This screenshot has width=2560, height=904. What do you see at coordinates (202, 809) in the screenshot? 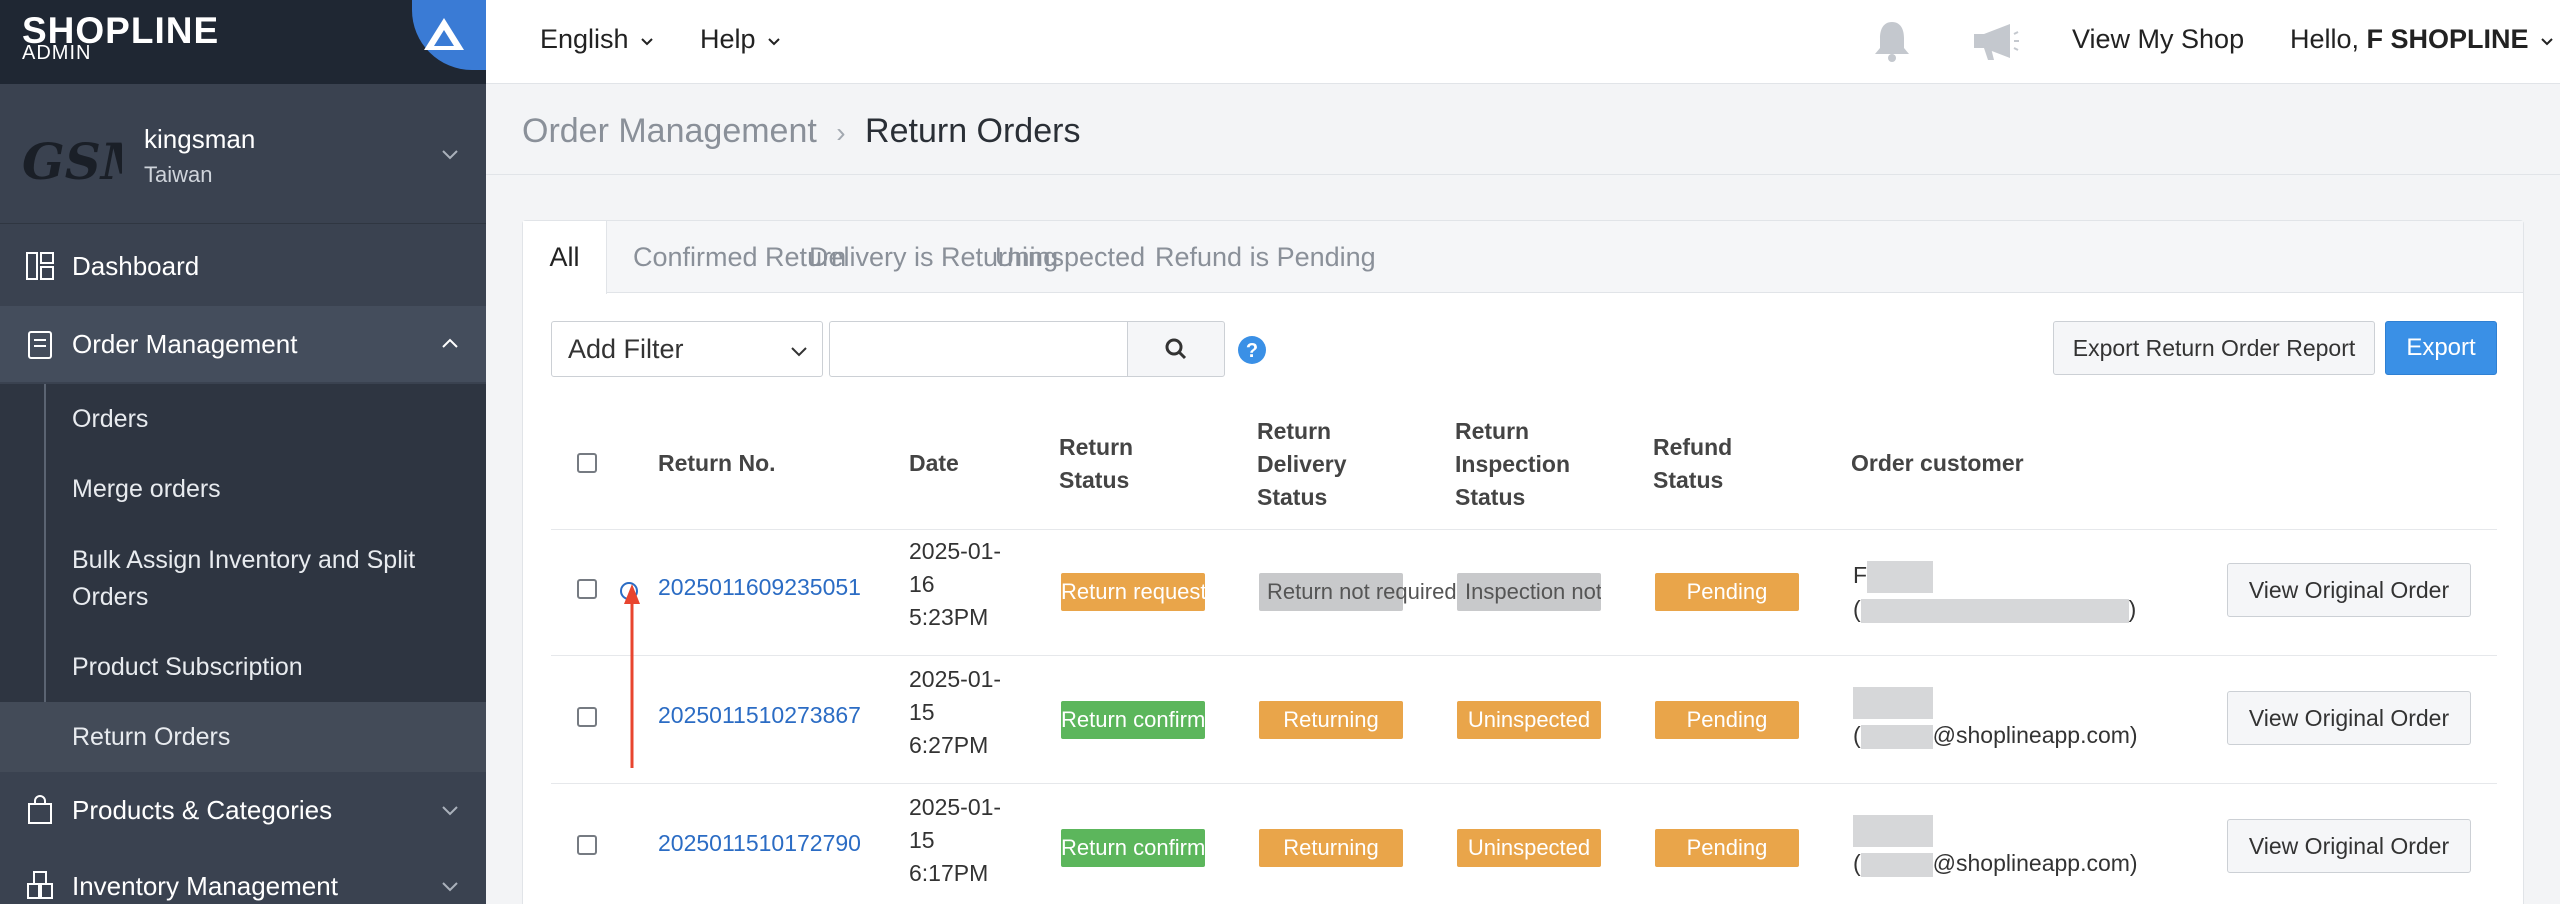
I see `sidebar-item-label: Products & Categories` at bounding box center [202, 809].